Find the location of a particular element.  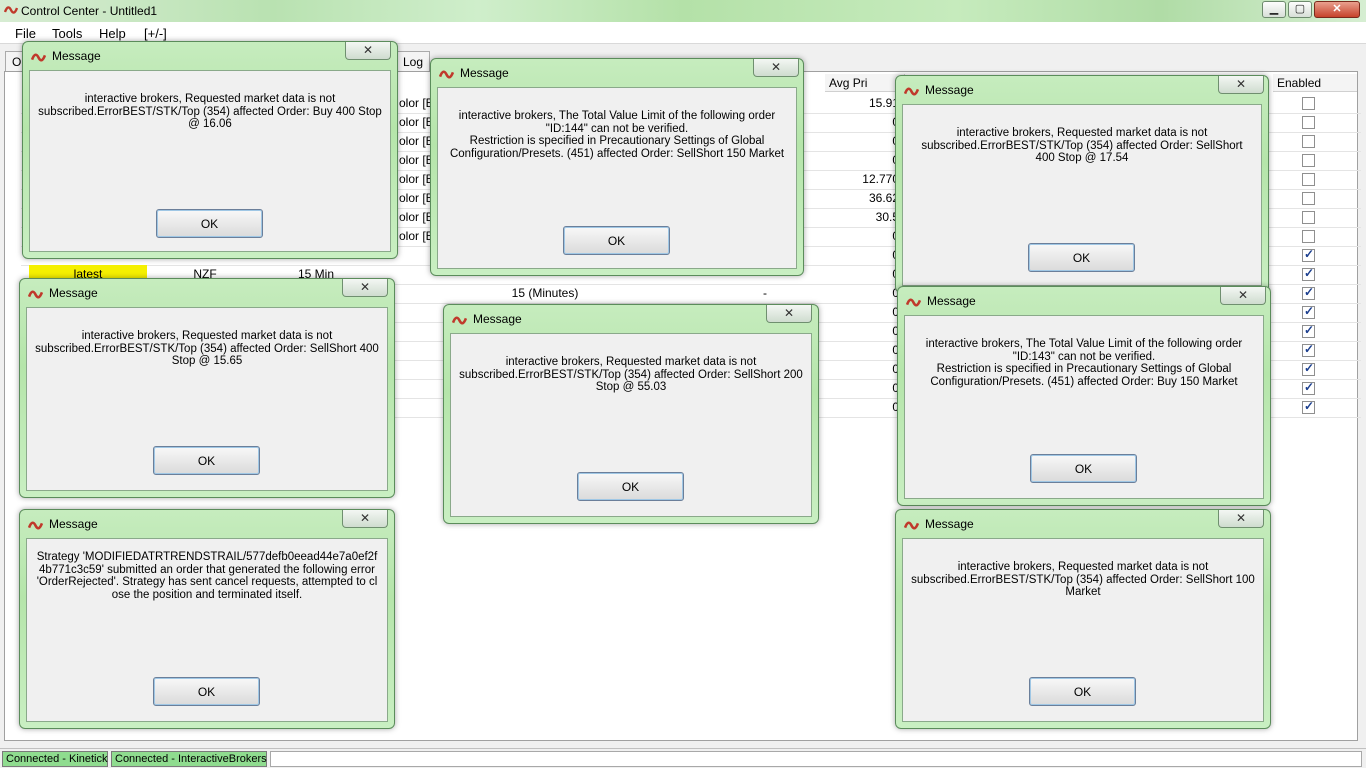

status-kinetick: Connected - Kinetick is located at coordinates (55, 759).